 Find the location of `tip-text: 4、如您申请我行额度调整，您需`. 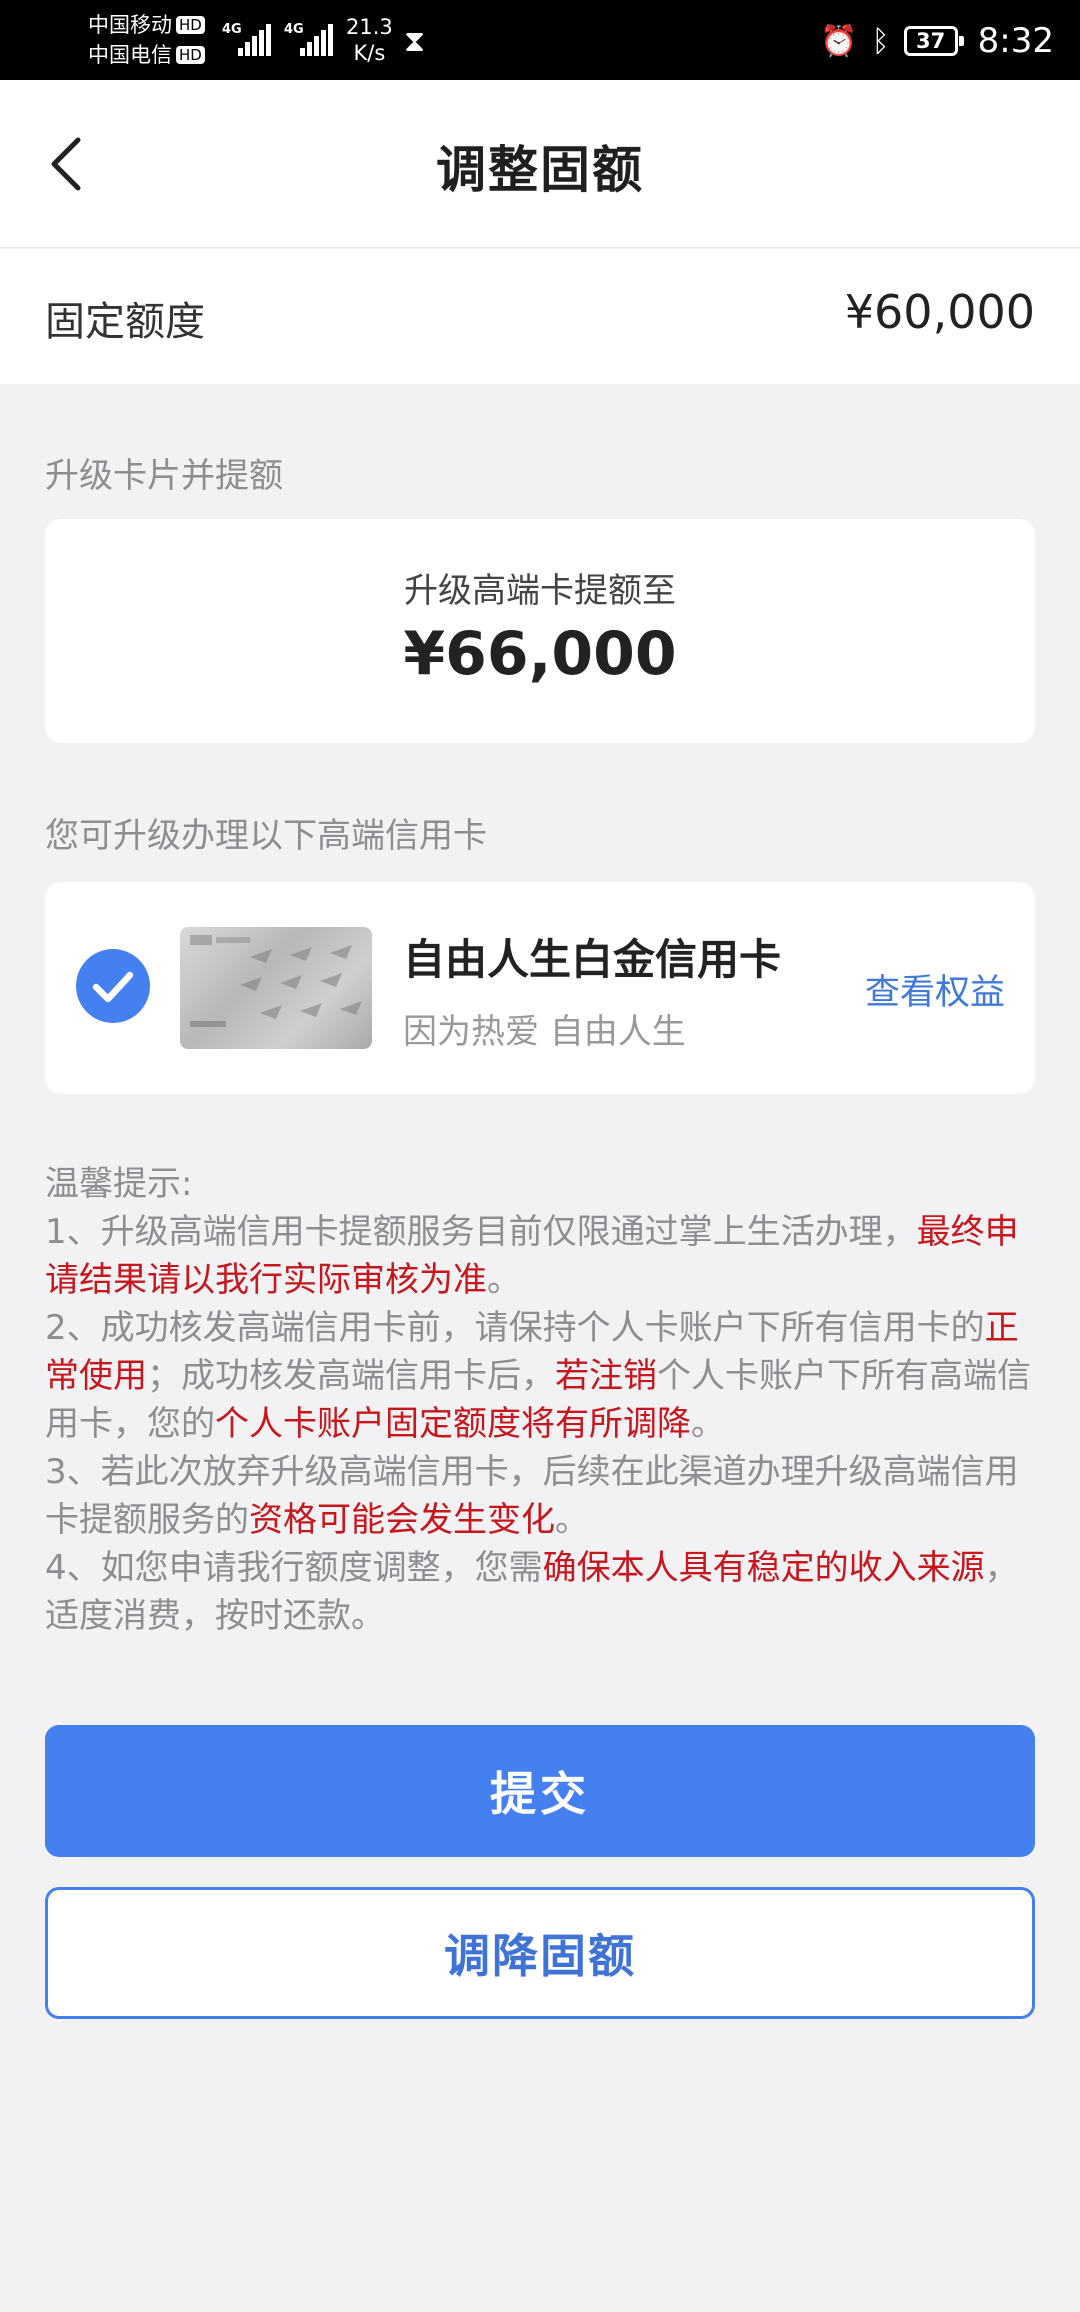

tip-text: 4、如您申请我行额度调整，您需 is located at coordinates (294, 1568).